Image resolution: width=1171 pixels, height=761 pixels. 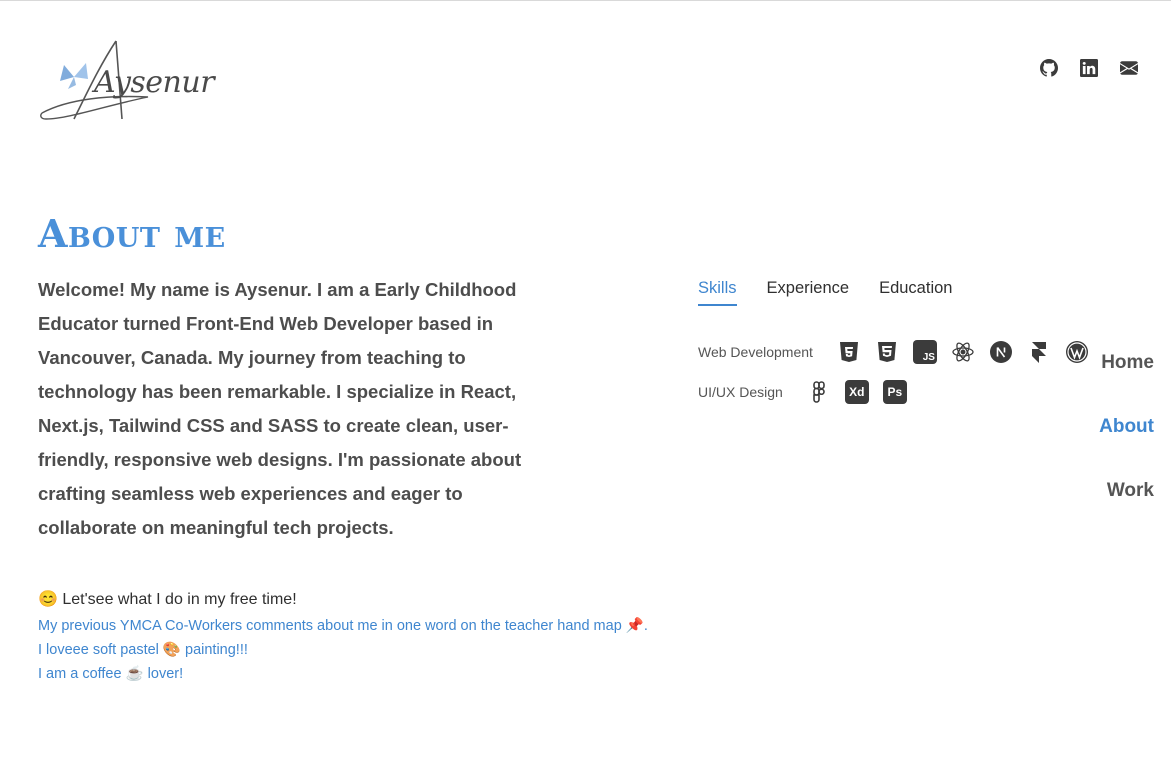 What do you see at coordinates (388, 674) in the screenshot?
I see `coffee-lover-link: I am a coffee ☕ lover!` at bounding box center [388, 674].